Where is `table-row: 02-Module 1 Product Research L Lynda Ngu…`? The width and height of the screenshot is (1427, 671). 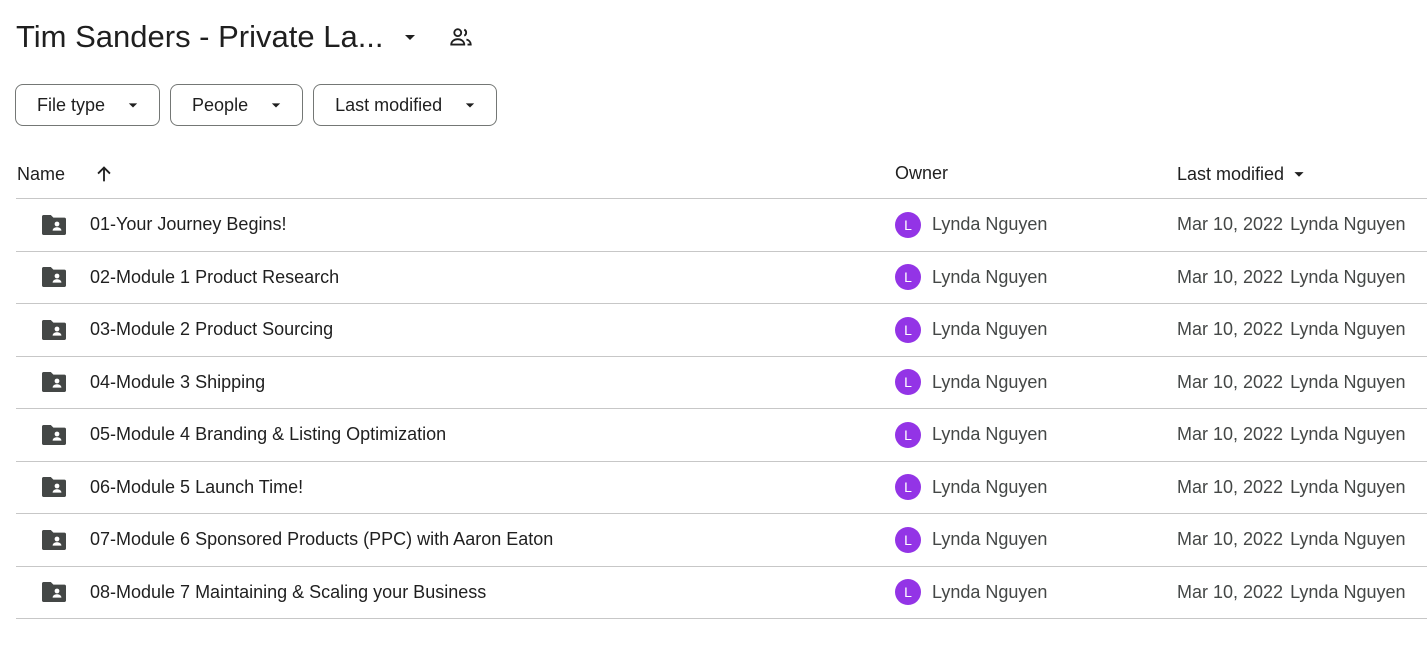 table-row: 02-Module 1 Product Research L Lynda Ngu… is located at coordinates (721, 278).